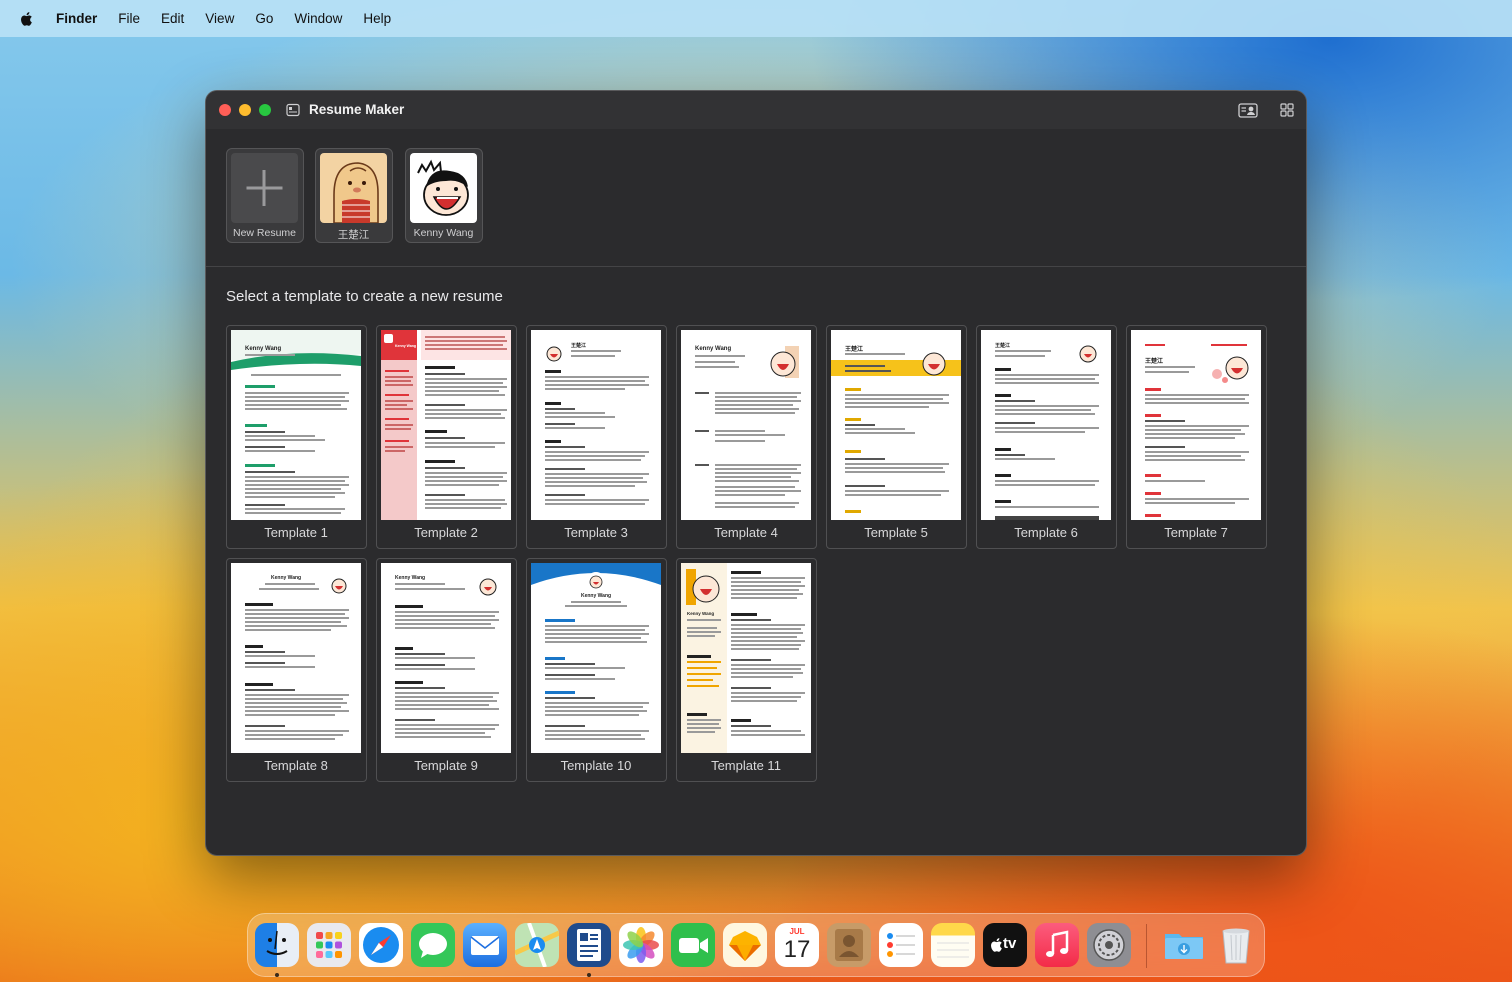  Describe the element at coordinates (485, 945) in the screenshot. I see `mail-icon` at that location.